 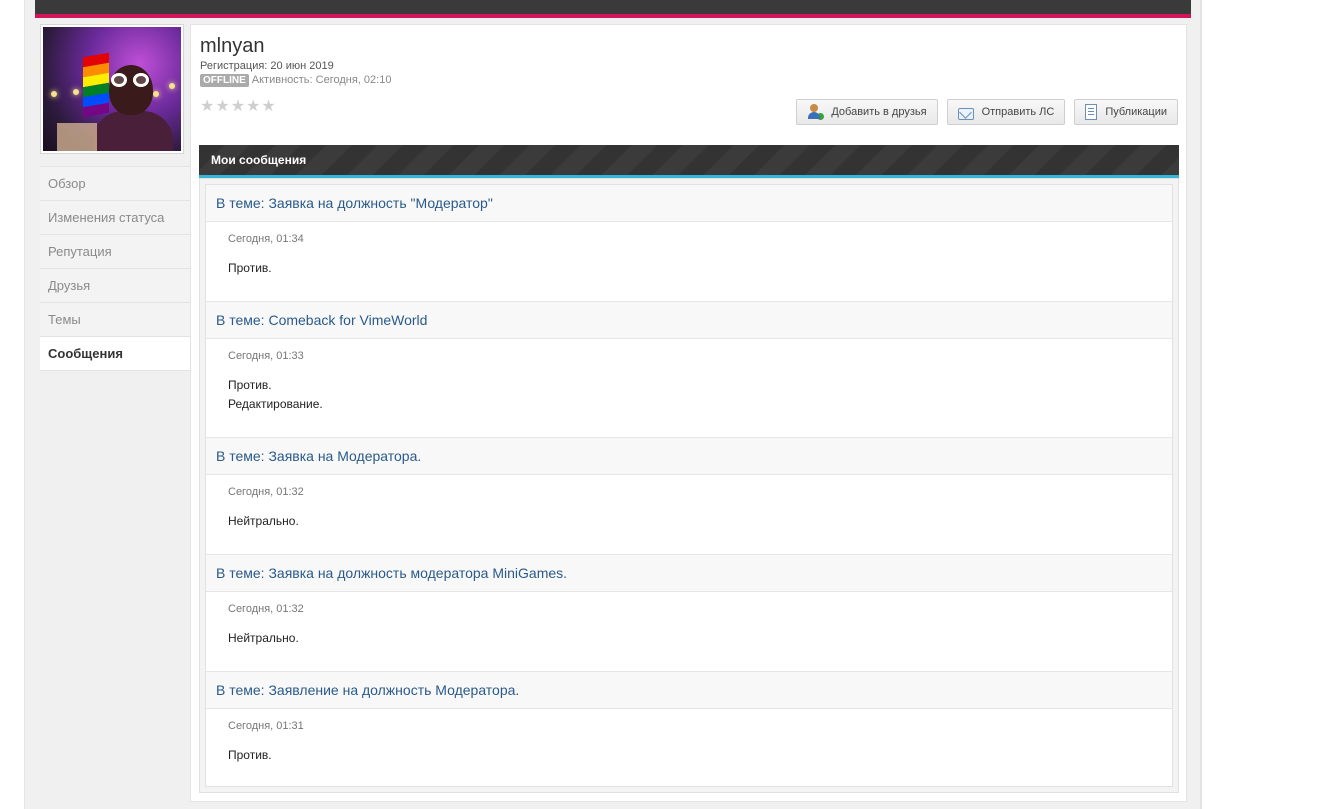 What do you see at coordinates (96, 85) in the screenshot?
I see `rainbow-flag-image` at bounding box center [96, 85].